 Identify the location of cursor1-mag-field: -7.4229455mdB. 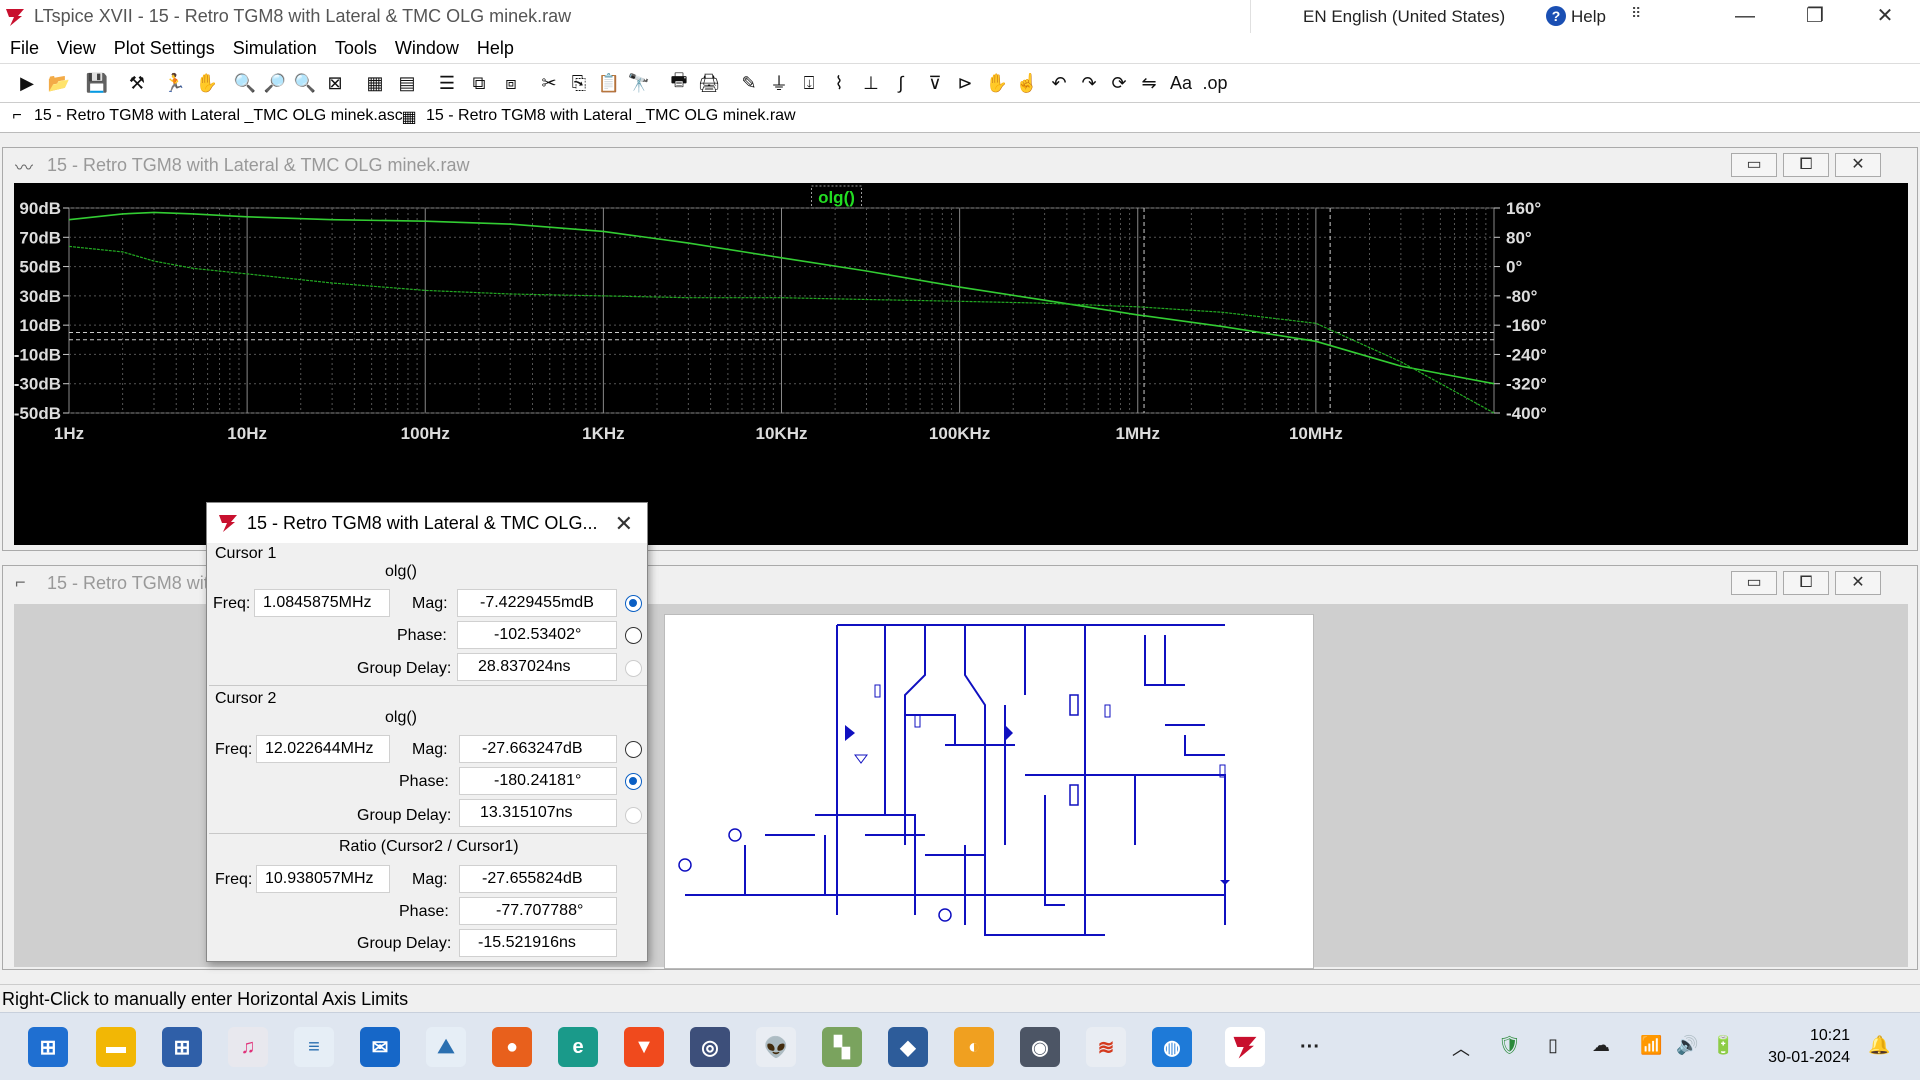
(537, 603).